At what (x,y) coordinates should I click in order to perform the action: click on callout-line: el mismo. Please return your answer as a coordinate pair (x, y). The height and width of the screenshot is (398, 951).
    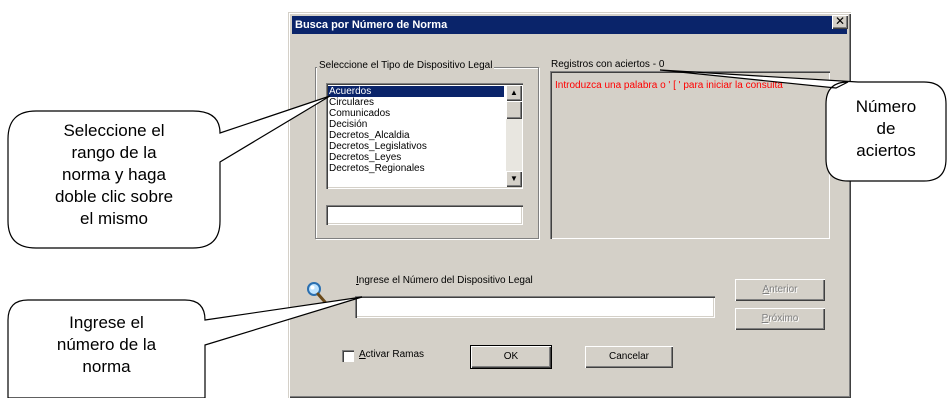
    Looking at the image, I should click on (113, 218).